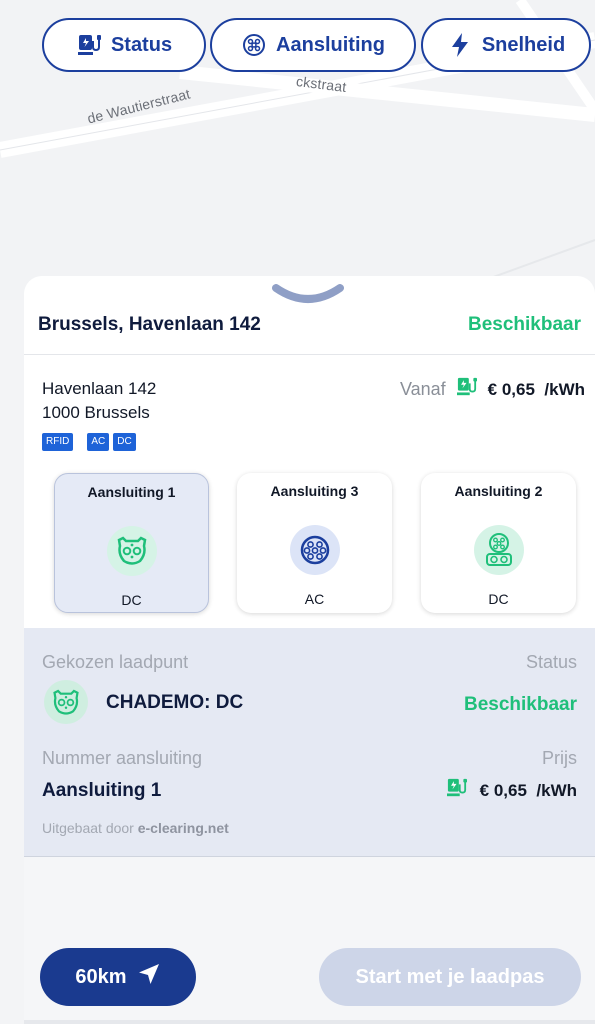  I want to click on filter-speed-button: Snelheid, so click(506, 45).